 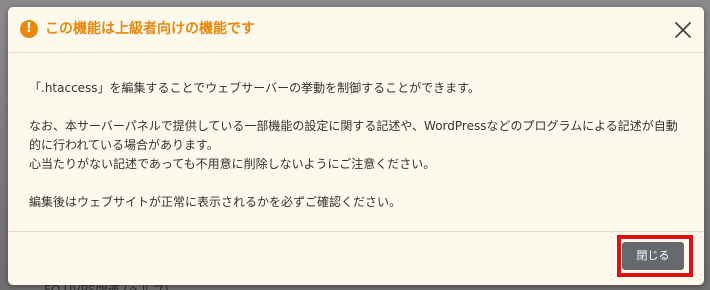 I want to click on body-line-caution: 心当たりがない記述であっても不用意に削除しないようにご注意ください。, so click(x=232, y=164).